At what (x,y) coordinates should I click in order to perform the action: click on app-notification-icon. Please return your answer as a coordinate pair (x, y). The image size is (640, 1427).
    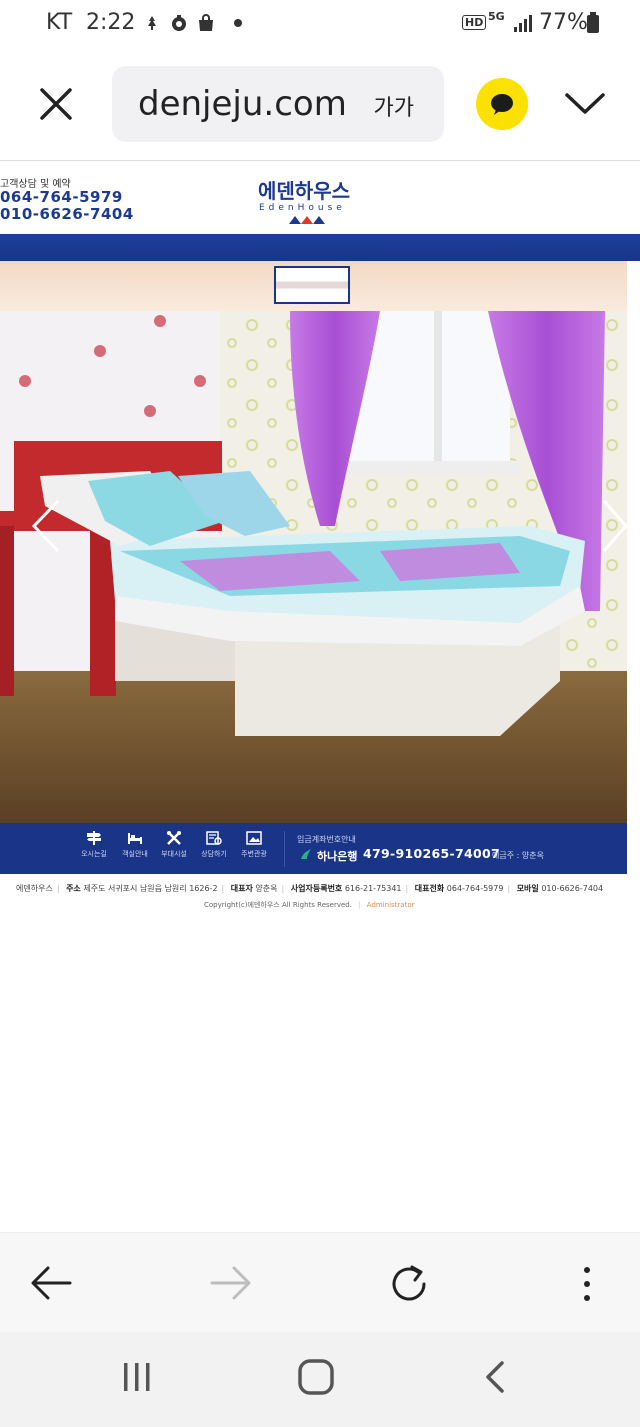
    Looking at the image, I should click on (179, 23).